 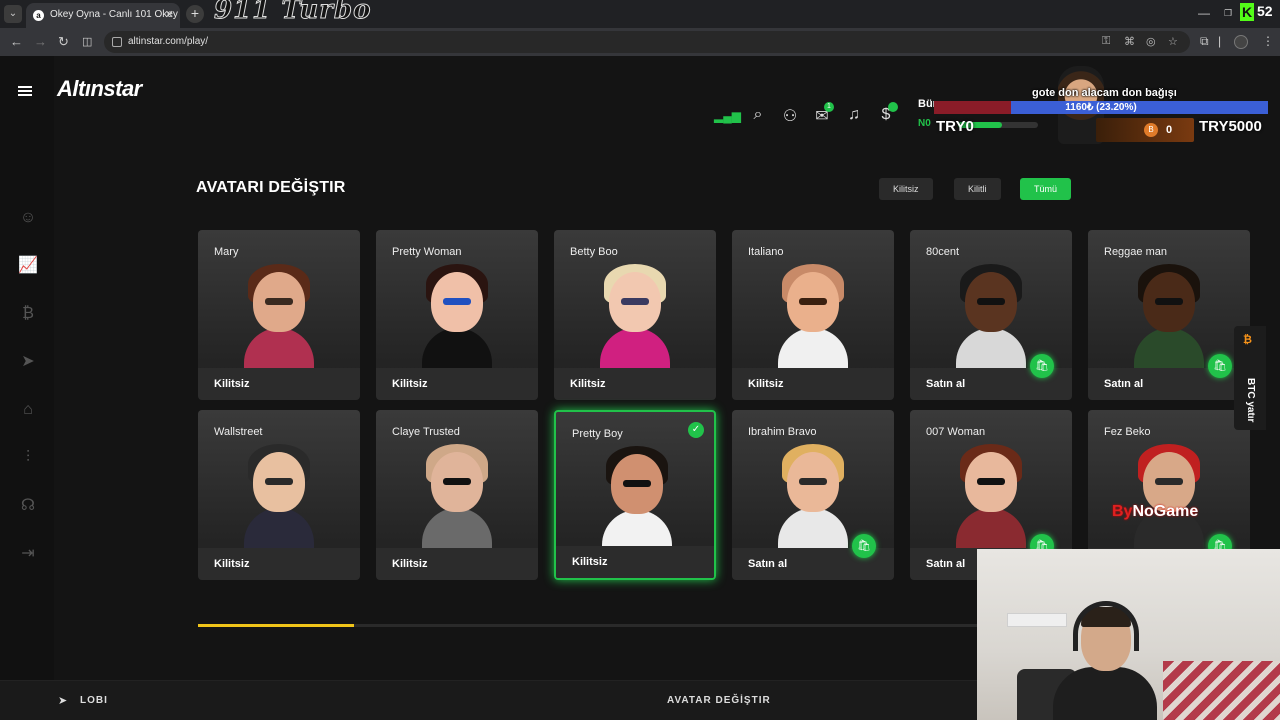 I want to click on music-icon: ♫, so click(x=854, y=115).